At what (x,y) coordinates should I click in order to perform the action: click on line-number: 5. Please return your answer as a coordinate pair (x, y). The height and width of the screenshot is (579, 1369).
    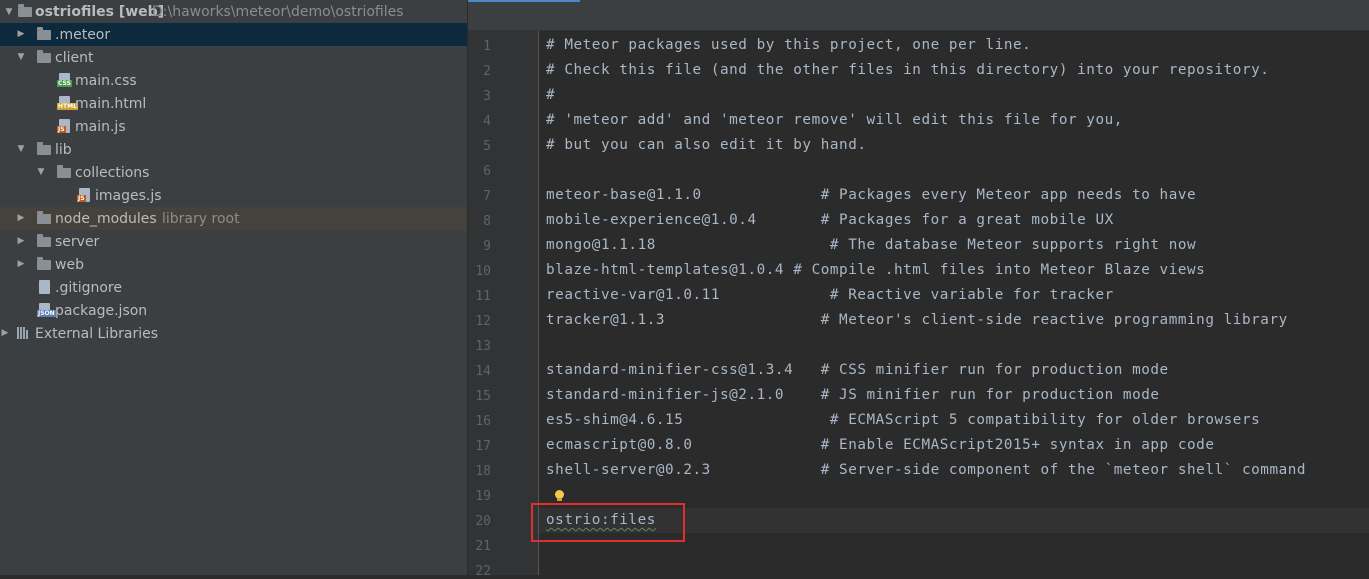
    Looking at the image, I should click on (487, 146).